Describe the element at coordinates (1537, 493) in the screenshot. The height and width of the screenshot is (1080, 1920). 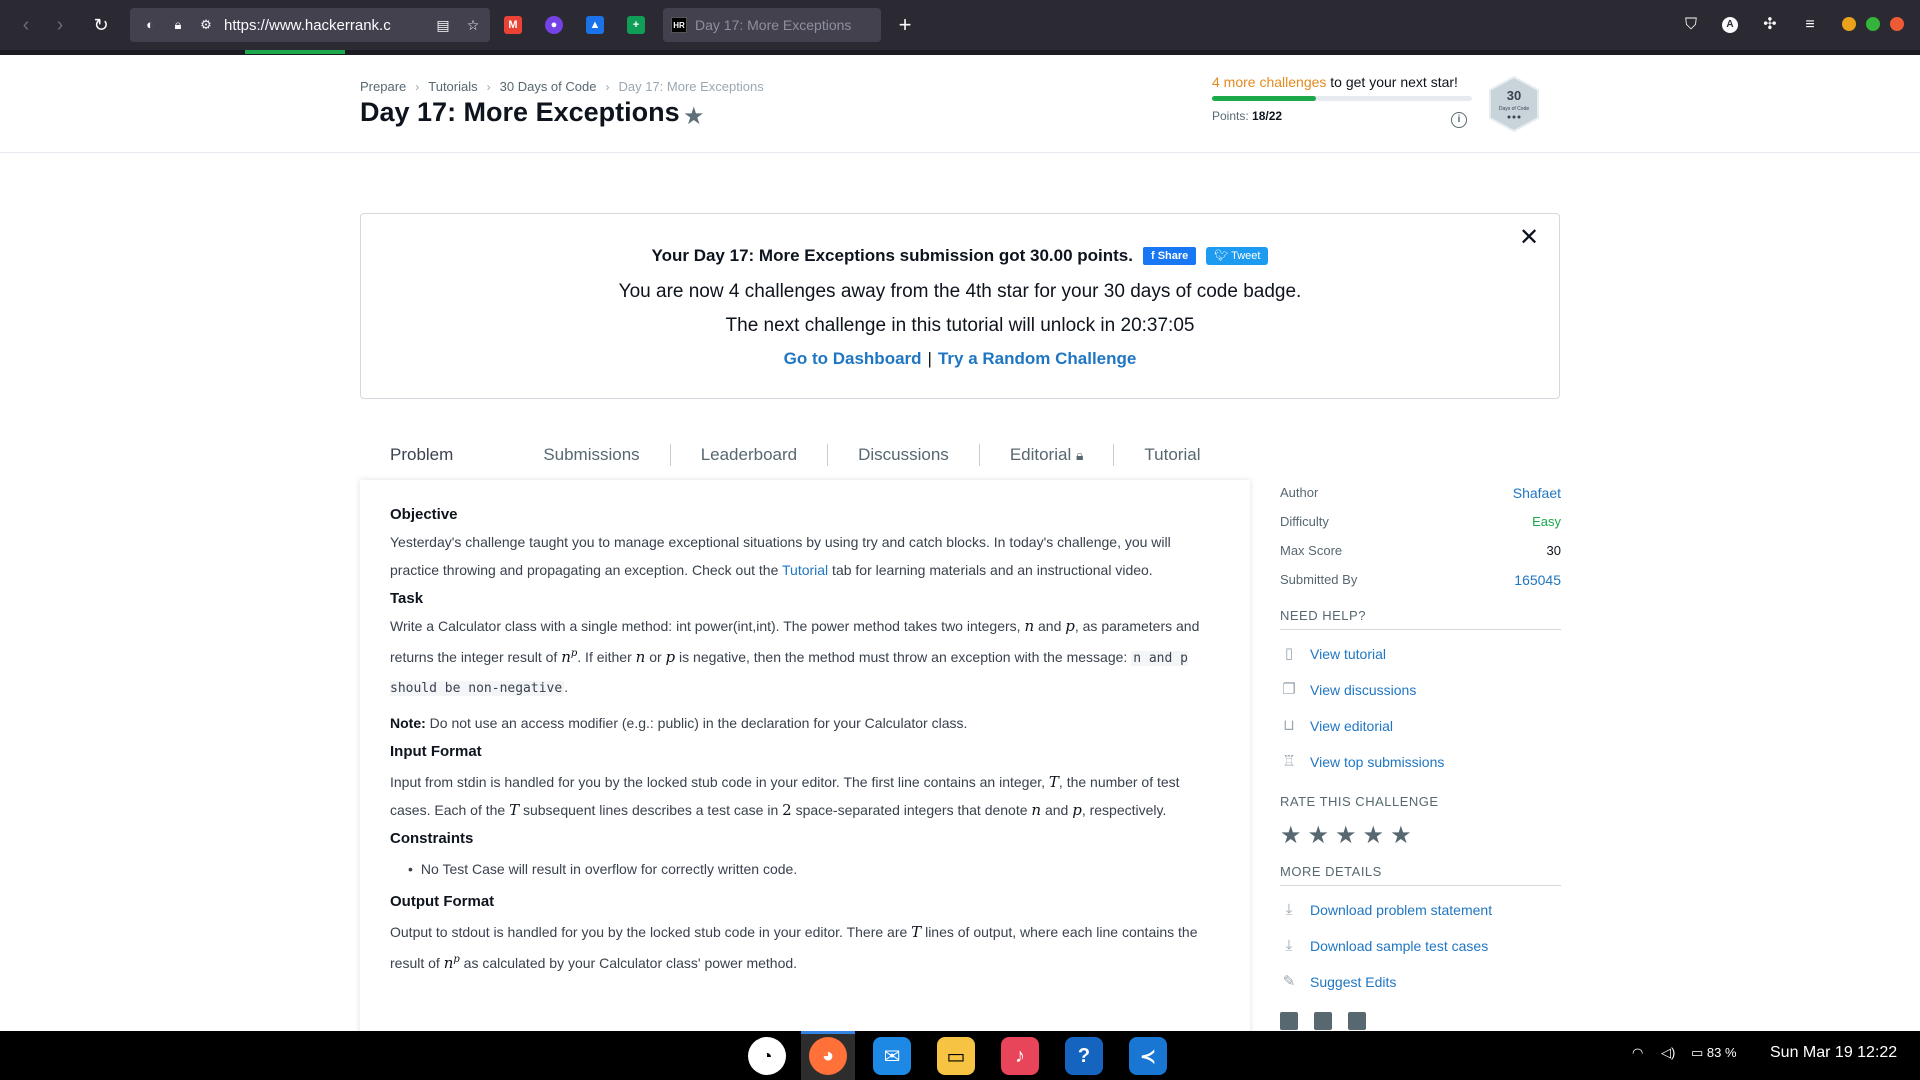
I see `author-link: Shafaet` at that location.